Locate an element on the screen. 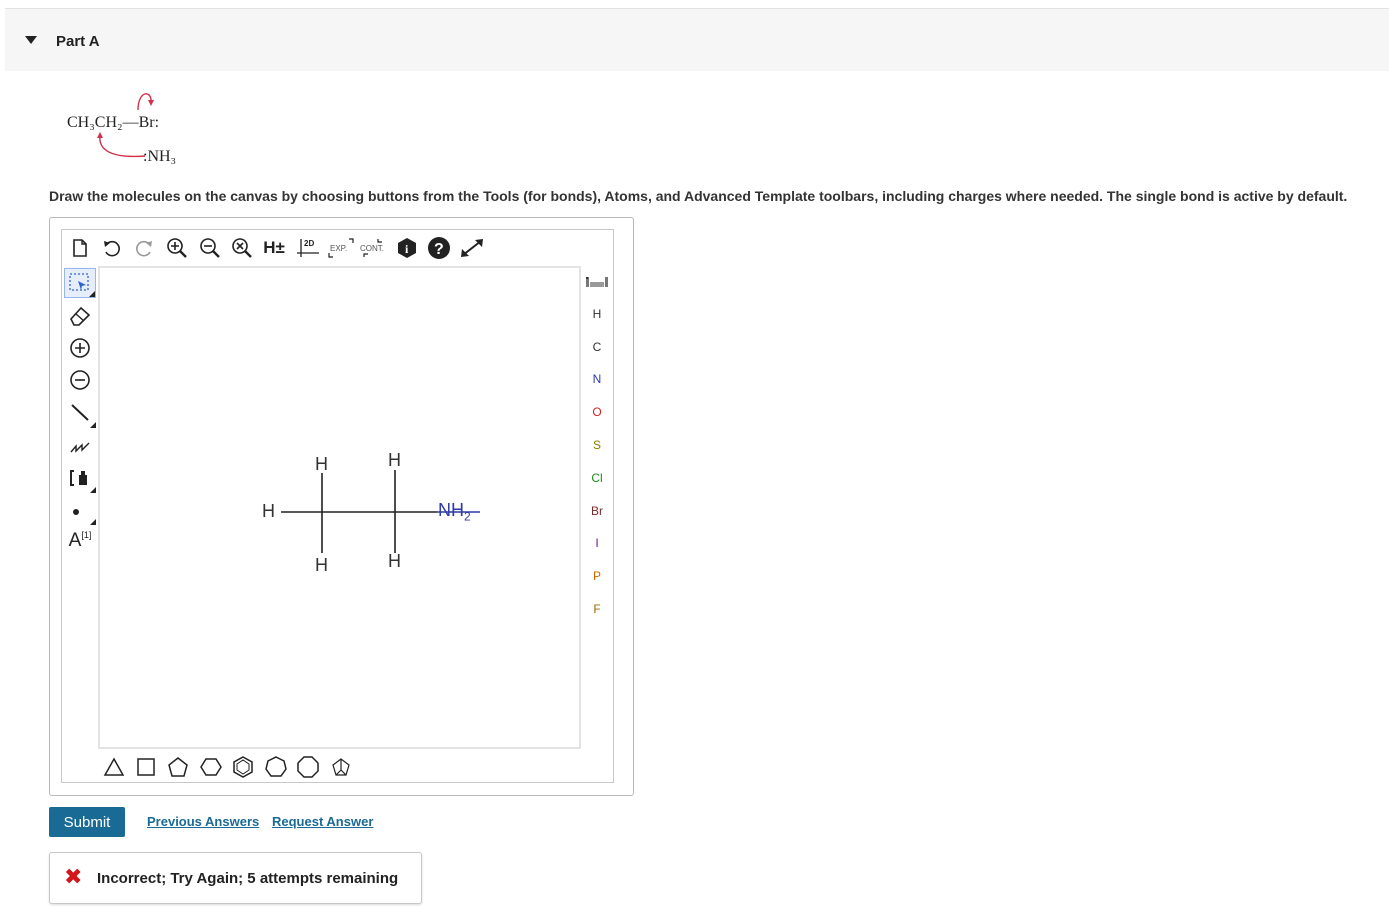 The height and width of the screenshot is (912, 1389). bicyclic-template-icon is located at coordinates (341, 767).